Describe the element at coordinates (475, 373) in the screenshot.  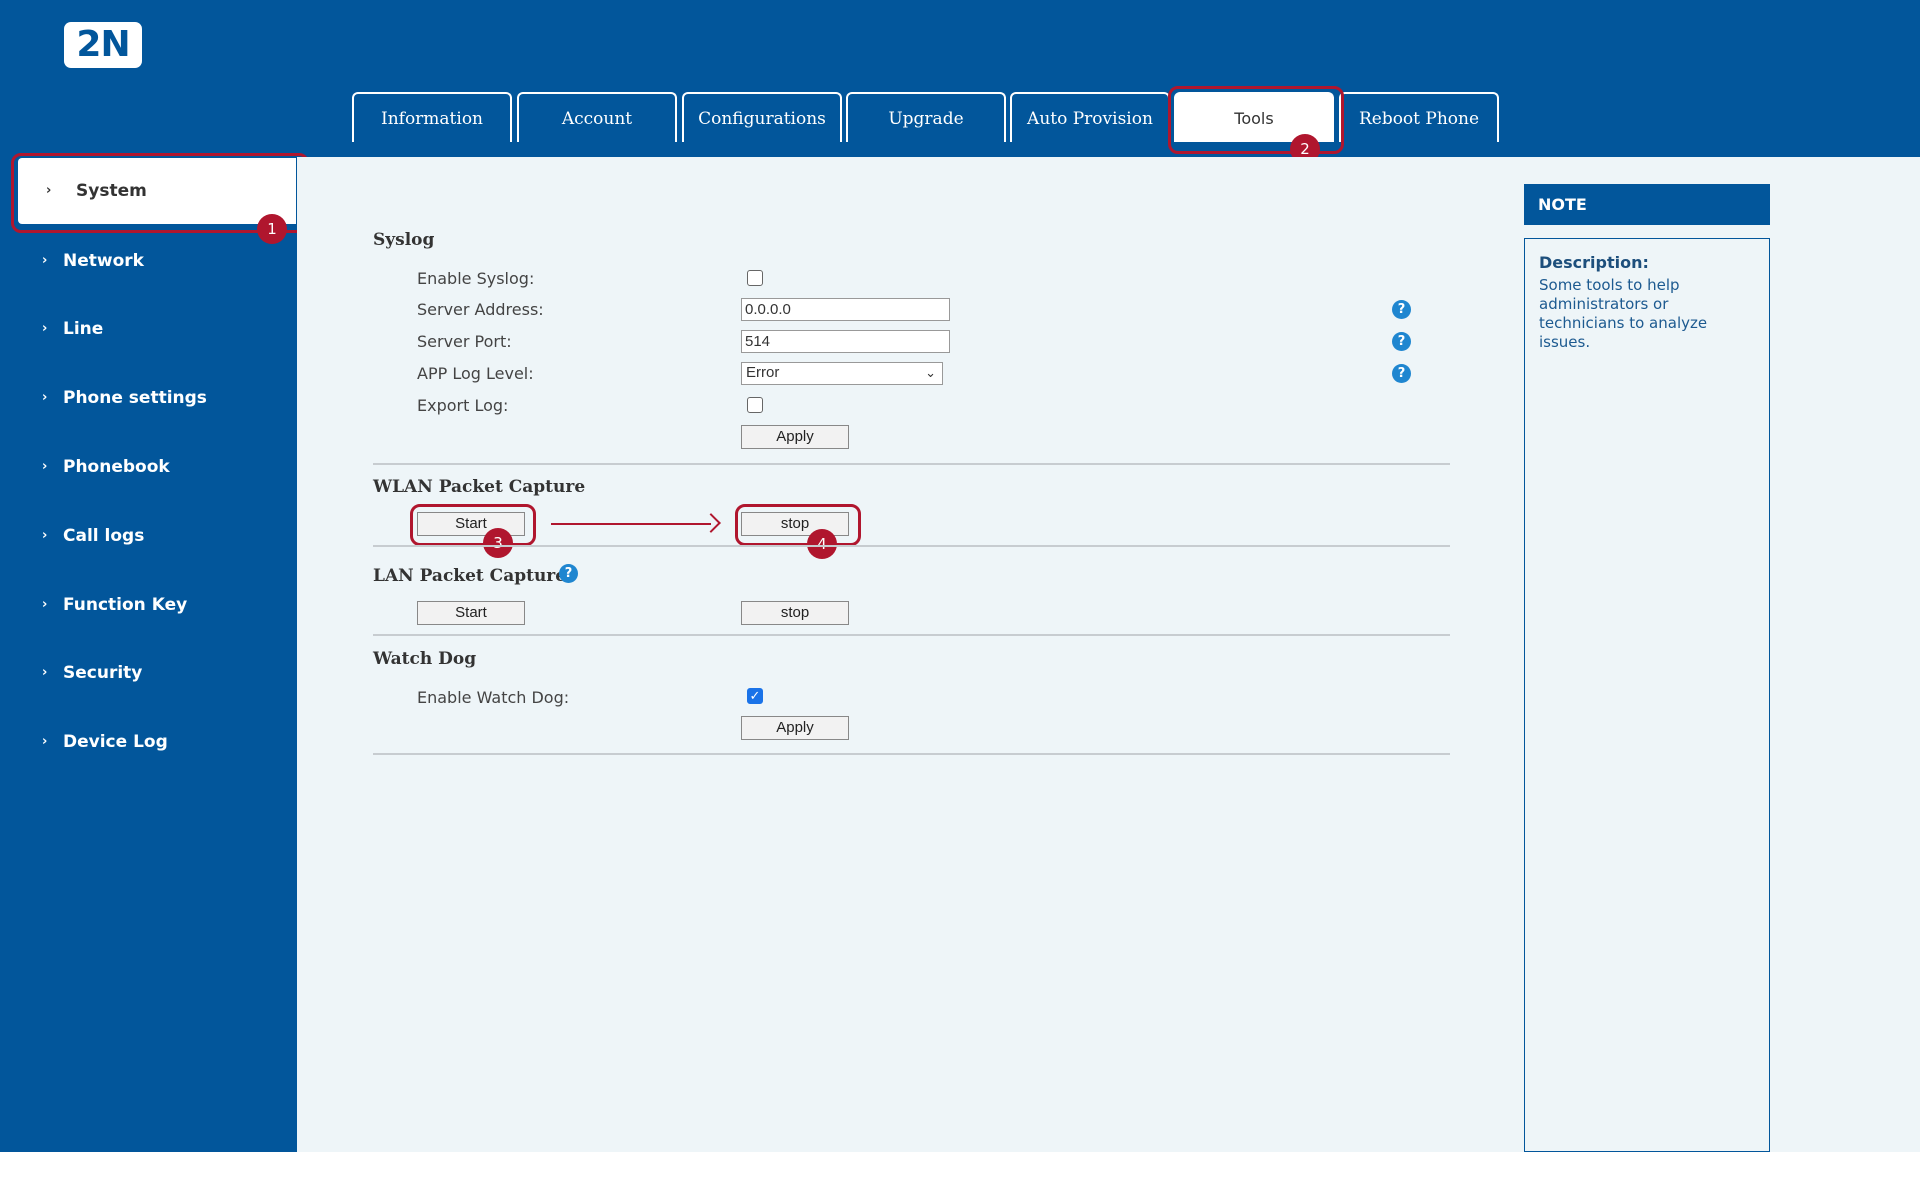
I see `app-log-level-label: APP Log Level:` at that location.